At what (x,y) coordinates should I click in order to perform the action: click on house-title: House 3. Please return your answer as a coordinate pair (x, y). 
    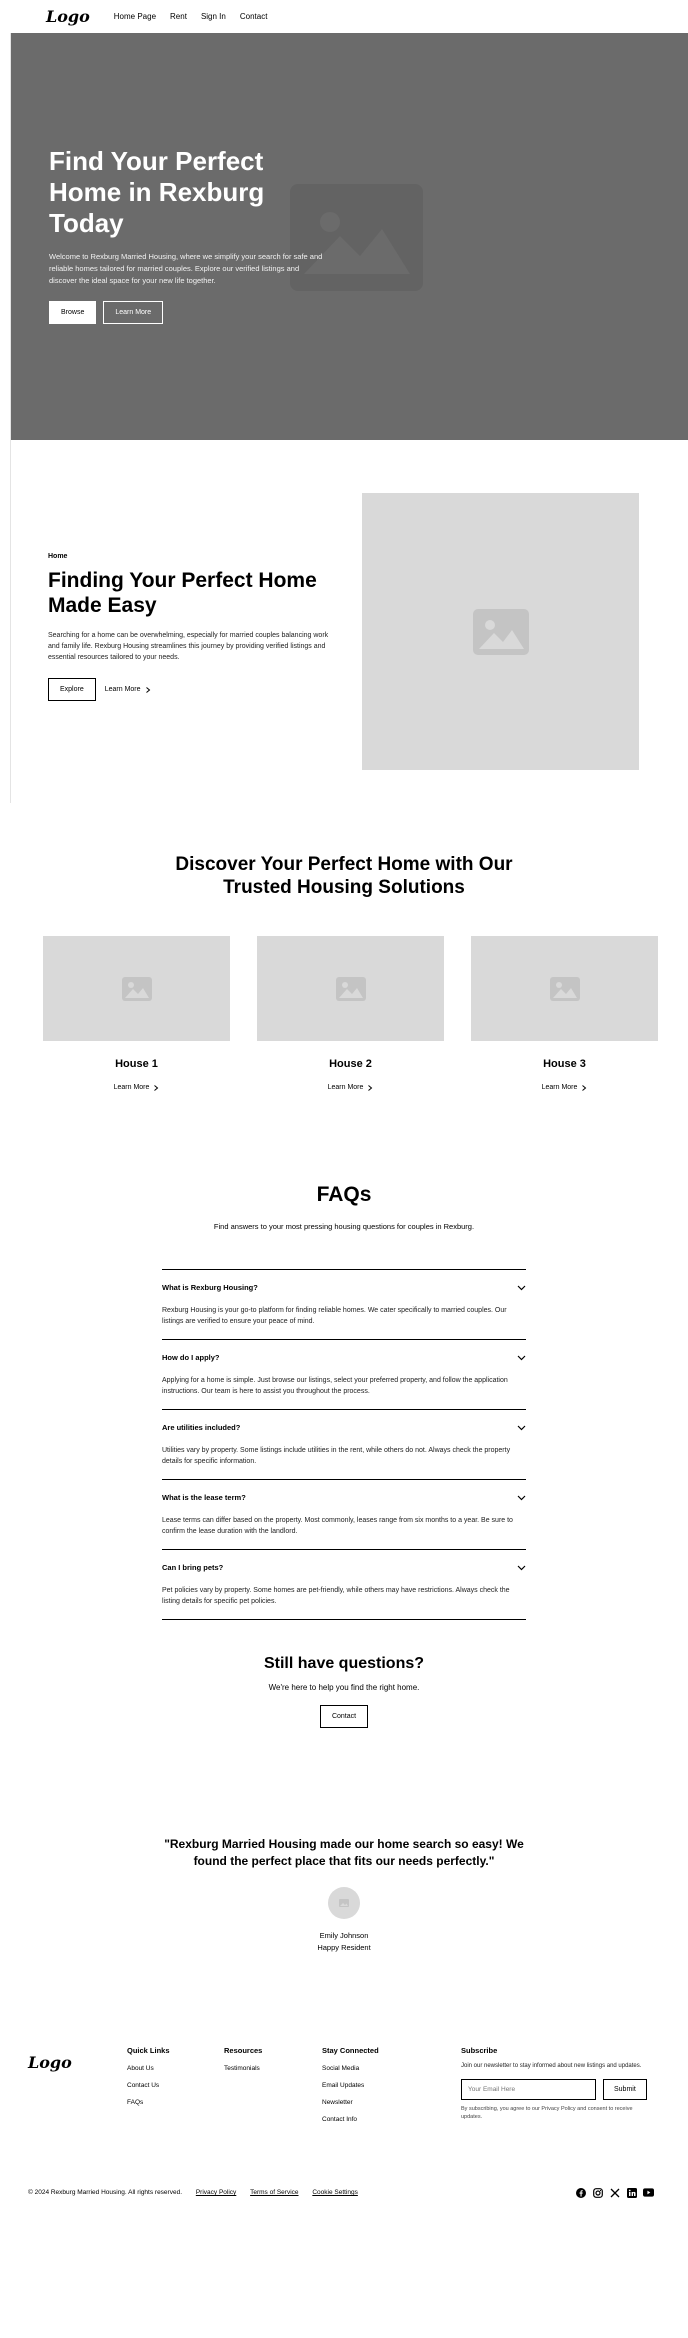
    Looking at the image, I should click on (564, 1064).